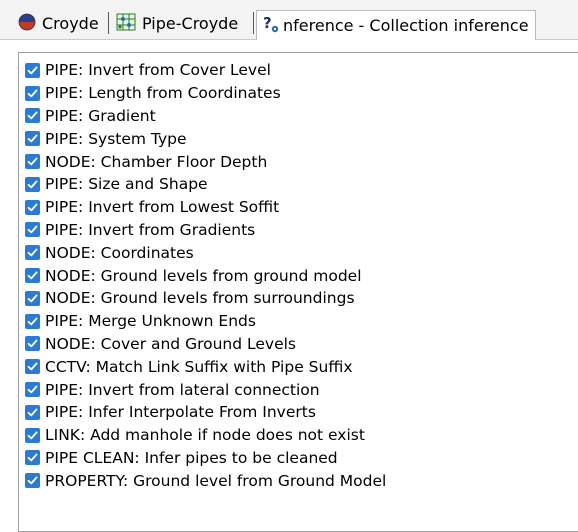 This screenshot has height=532, width=578. What do you see at coordinates (156, 161) in the screenshot?
I see `list-item-label: NODE: Chamber Floor Depth` at bounding box center [156, 161].